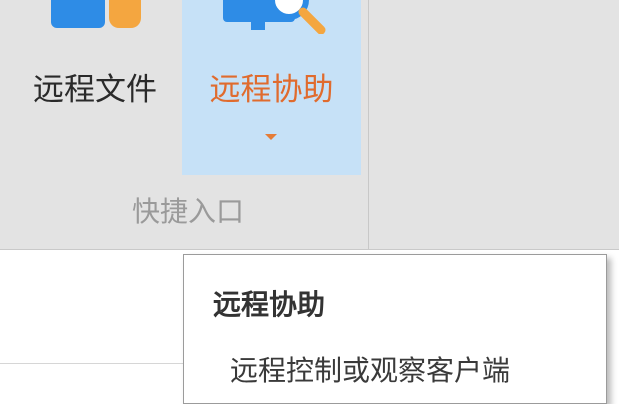 This screenshot has height=404, width=619. I want to click on remote-assist-icon, so click(274, 17).